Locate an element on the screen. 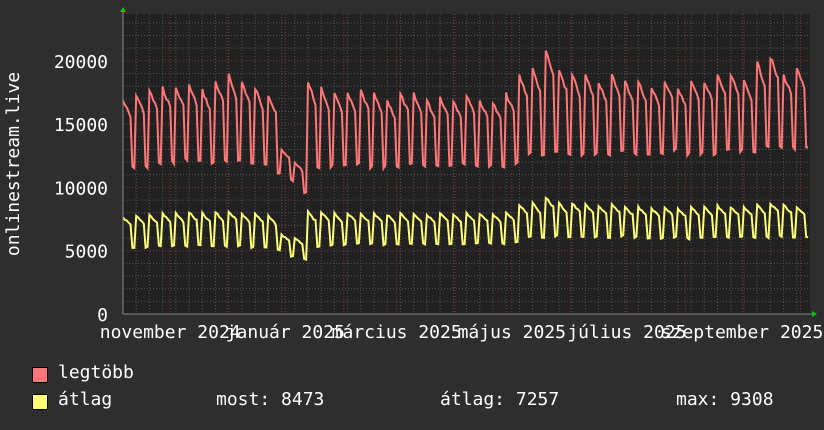 The width and height of the screenshot is (824, 430). y-tick-label: 15000 is located at coordinates (81, 125).